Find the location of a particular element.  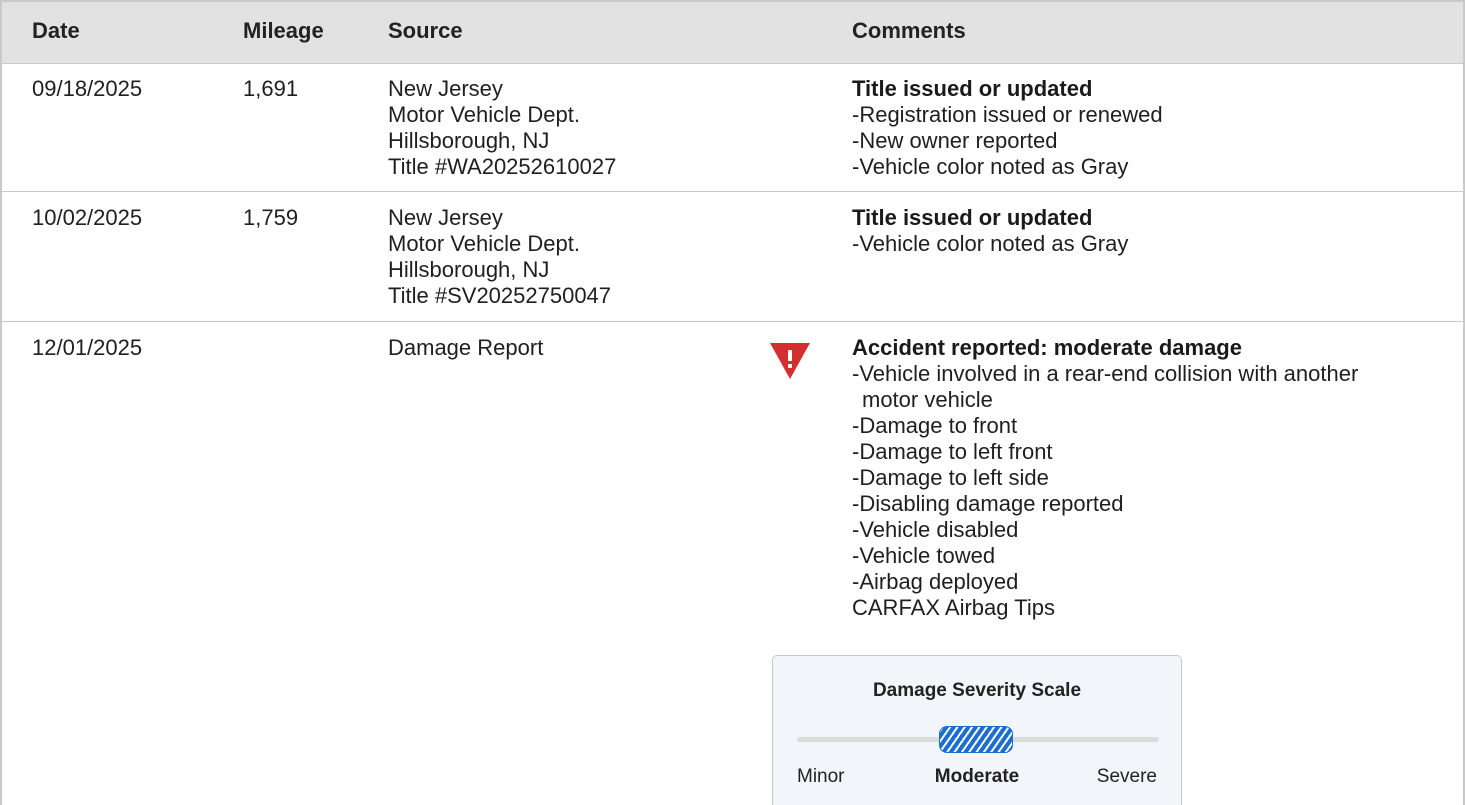

header-comments: Comments is located at coordinates (909, 30).